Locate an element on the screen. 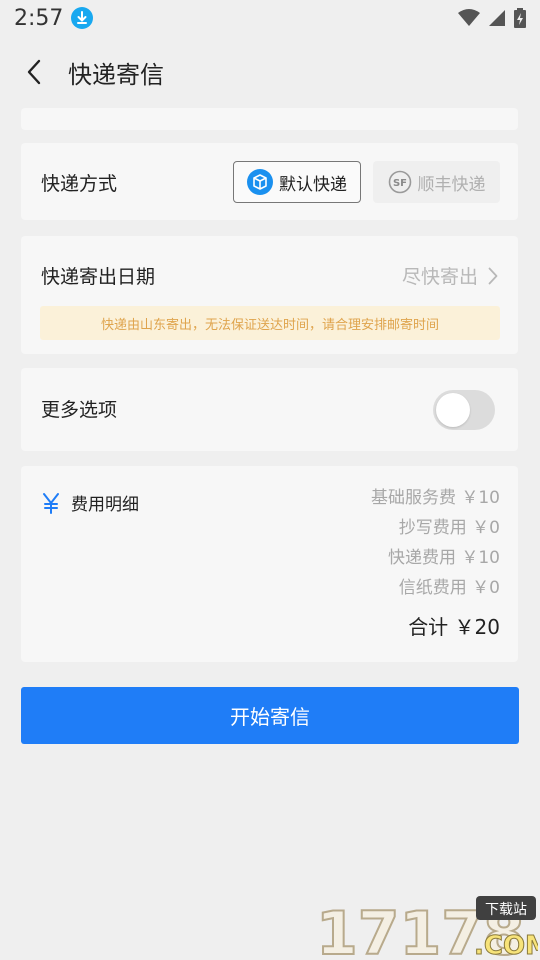 The width and height of the screenshot is (540, 960). delivery-method-card: 快递方式 默认快递 SF 顺丰快递 is located at coordinates (269, 181).